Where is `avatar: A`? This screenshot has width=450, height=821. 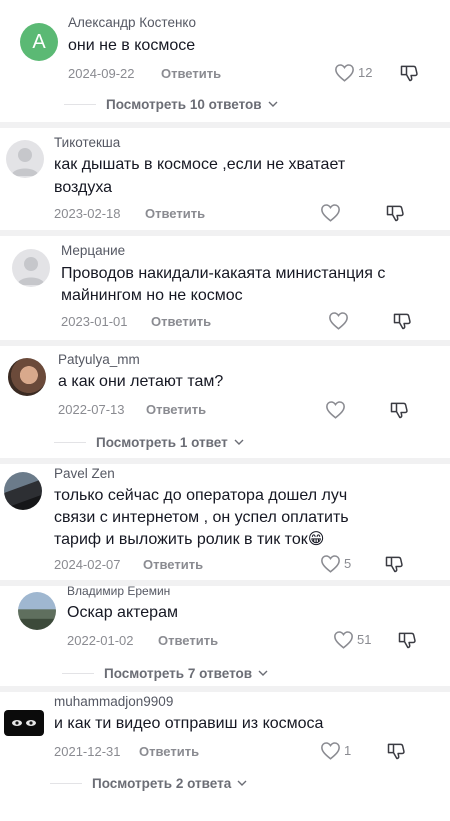 avatar: A is located at coordinates (39, 42).